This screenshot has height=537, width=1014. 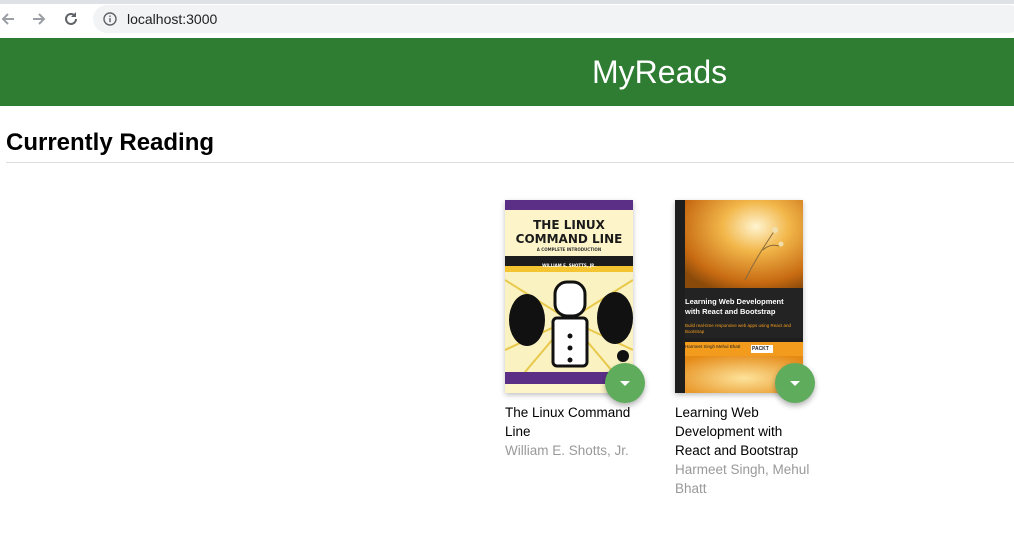 What do you see at coordinates (510, 162) in the screenshot?
I see `shelf-divider` at bounding box center [510, 162].